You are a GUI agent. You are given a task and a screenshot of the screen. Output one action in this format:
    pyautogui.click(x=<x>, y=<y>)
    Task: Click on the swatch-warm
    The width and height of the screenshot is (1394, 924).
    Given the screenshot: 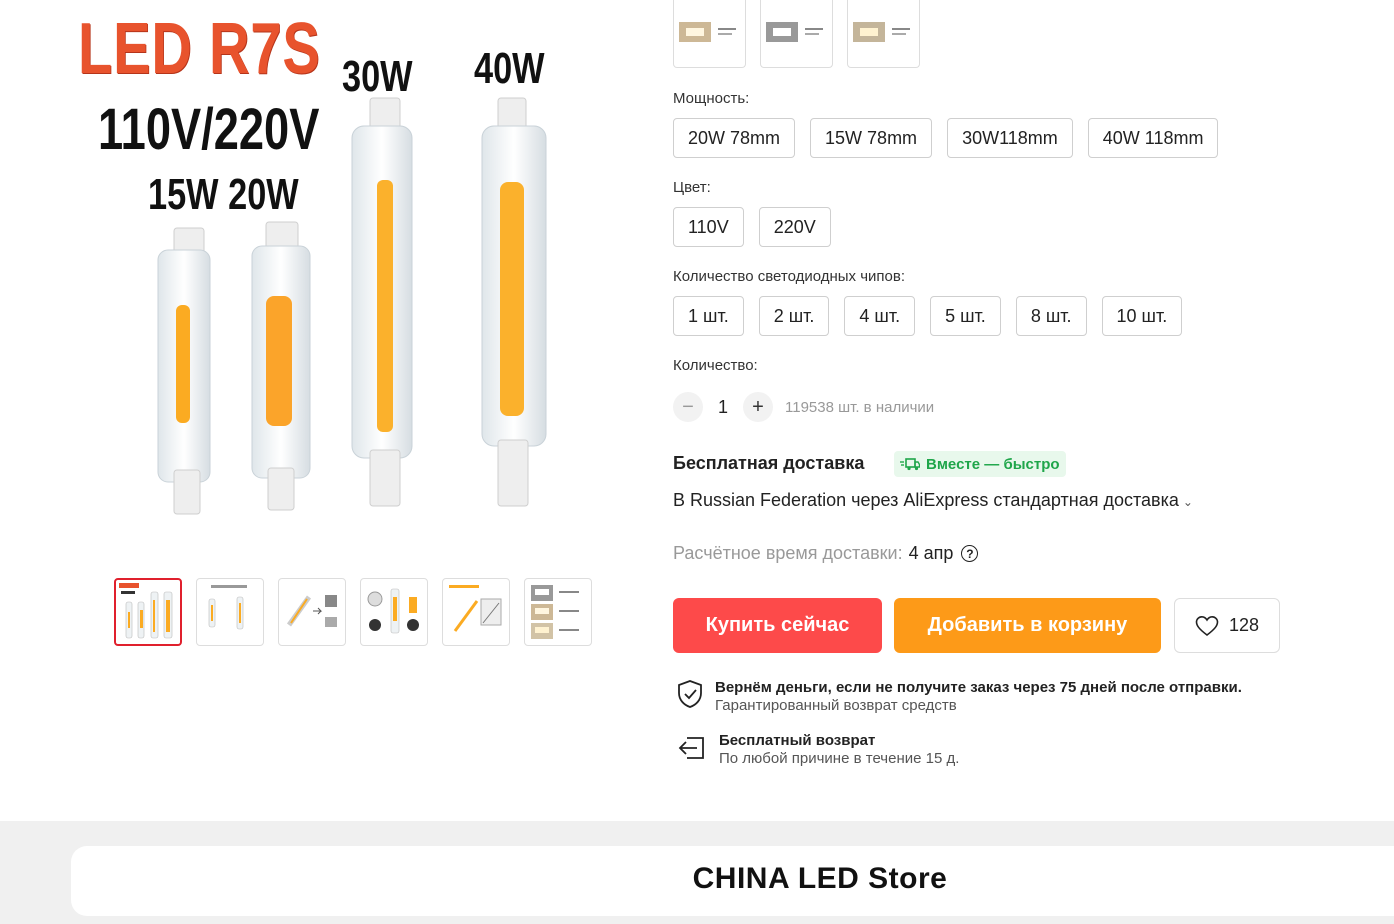 What is the action you would take?
    pyautogui.click(x=709, y=34)
    